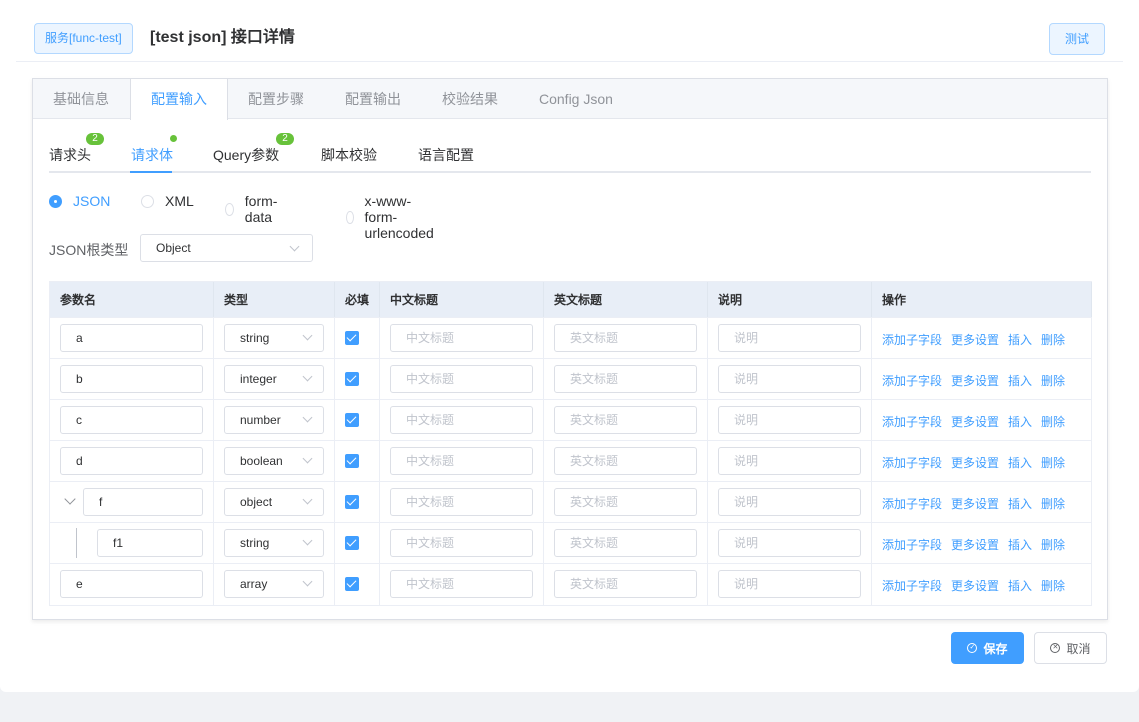 The image size is (1139, 722). Describe the element at coordinates (226, 248) in the screenshot. I see `json-root-type-select: Object` at that location.